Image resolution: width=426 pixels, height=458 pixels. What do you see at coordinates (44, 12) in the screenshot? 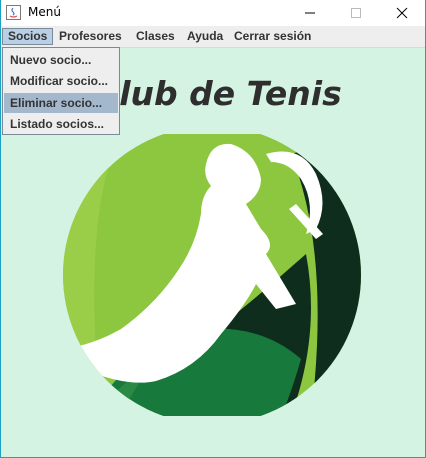
I see `window-title: Menú` at bounding box center [44, 12].